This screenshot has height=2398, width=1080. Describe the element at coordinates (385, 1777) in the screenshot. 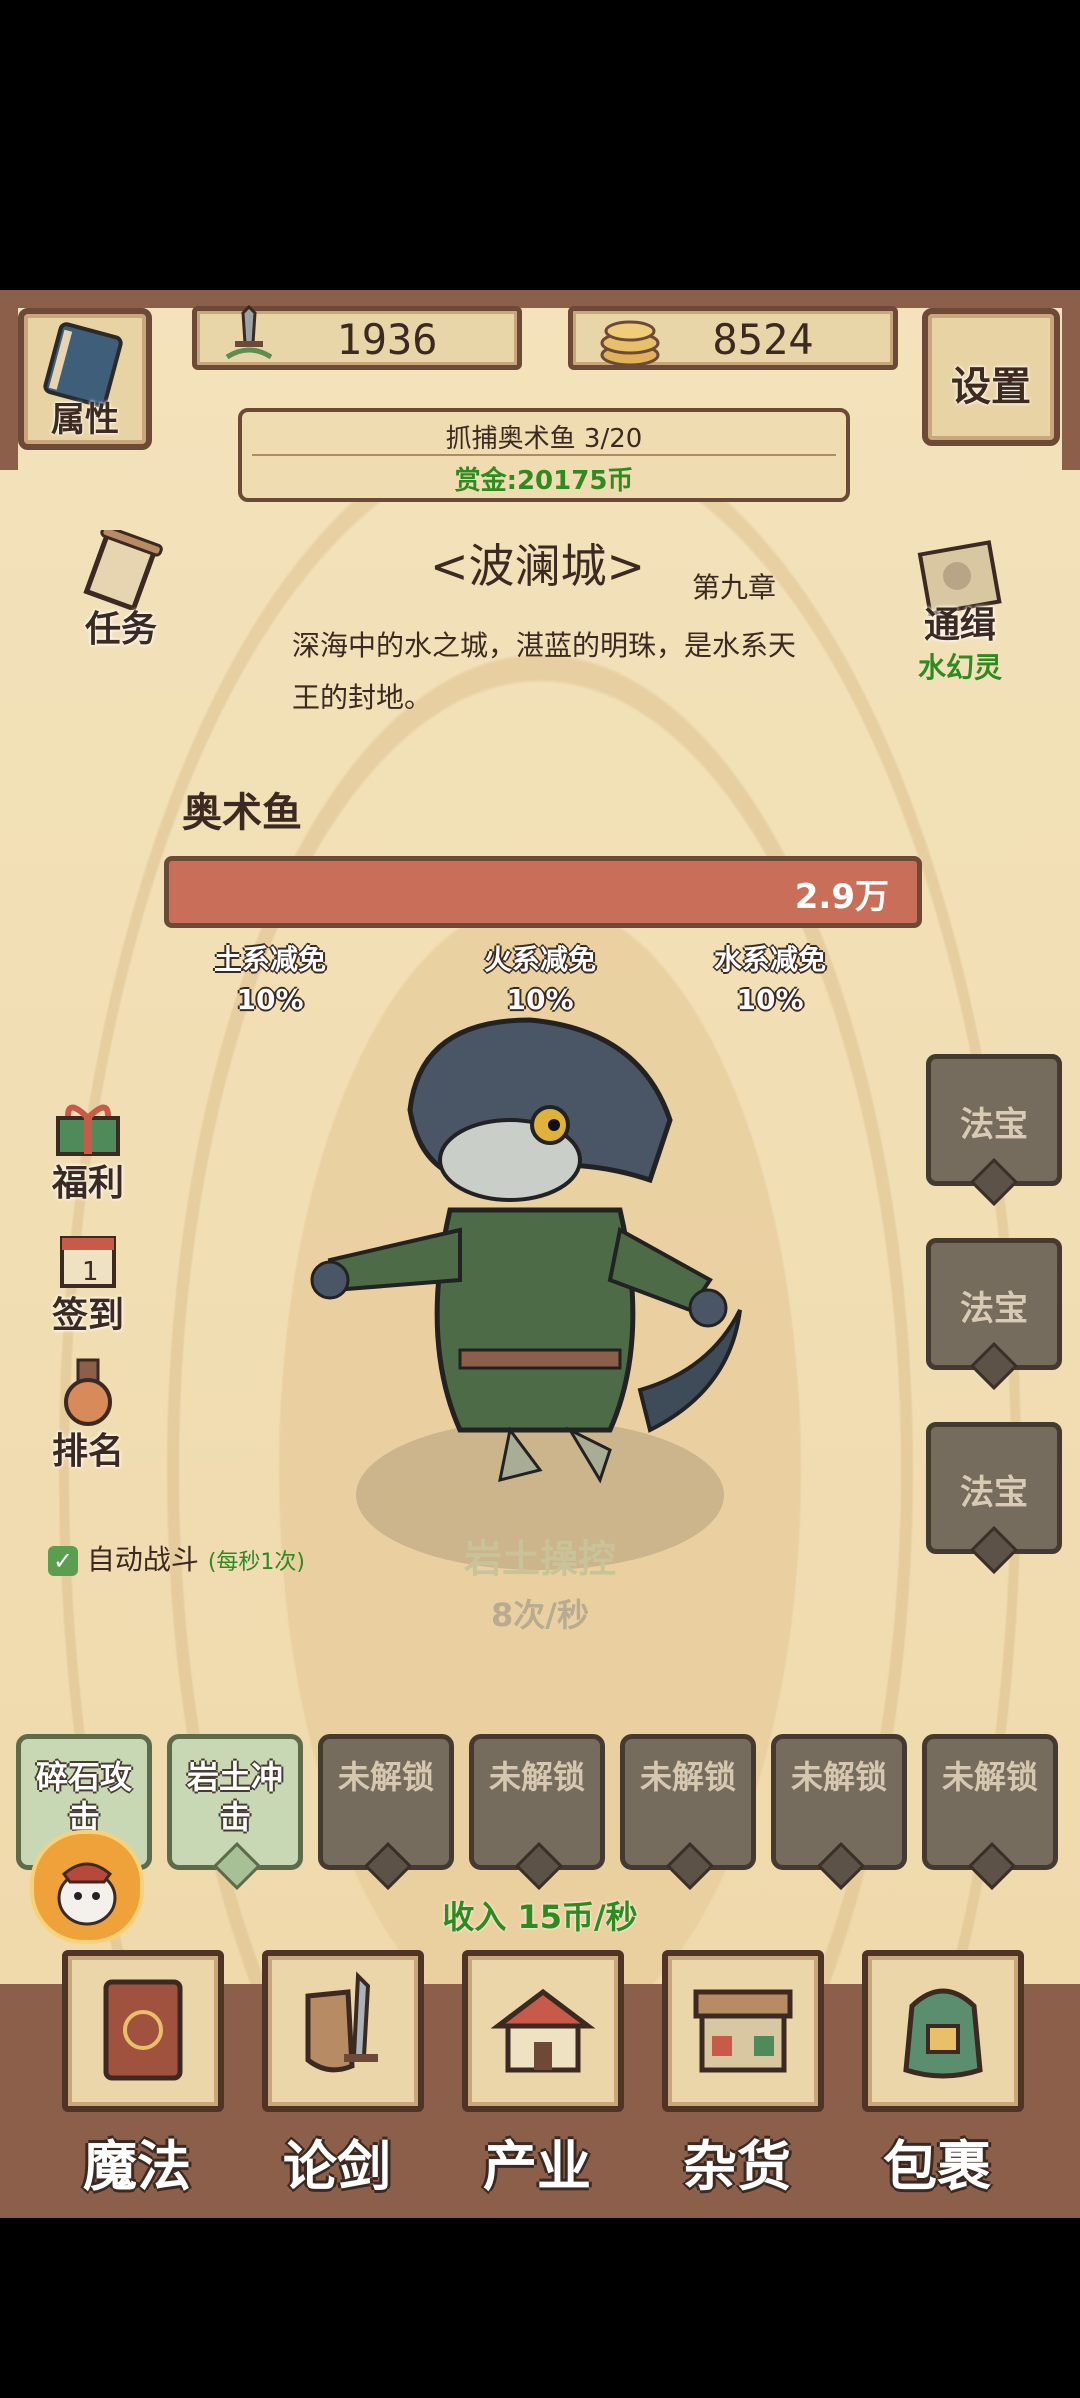

I see `skill-slot-3-label: 未解锁` at that location.